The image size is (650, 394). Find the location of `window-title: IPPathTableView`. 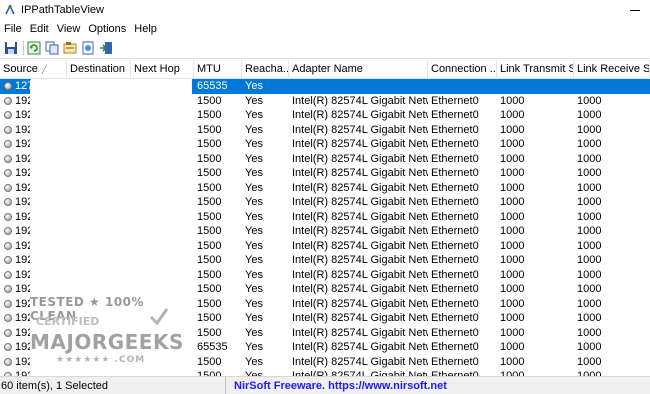

window-title: IPPathTableView is located at coordinates (62, 10).